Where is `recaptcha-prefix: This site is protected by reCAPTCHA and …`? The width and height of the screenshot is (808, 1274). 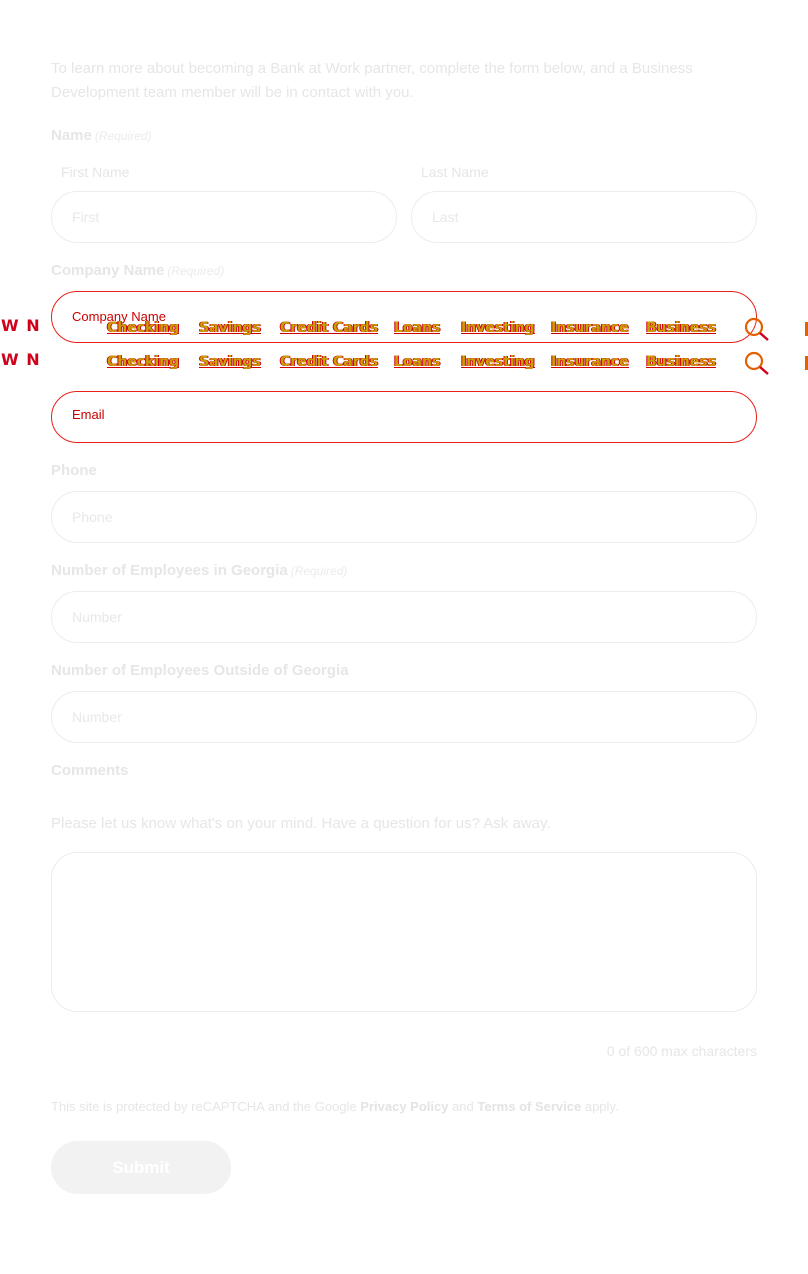 recaptcha-prefix: This site is protected by reCAPTCHA and … is located at coordinates (204, 1106).